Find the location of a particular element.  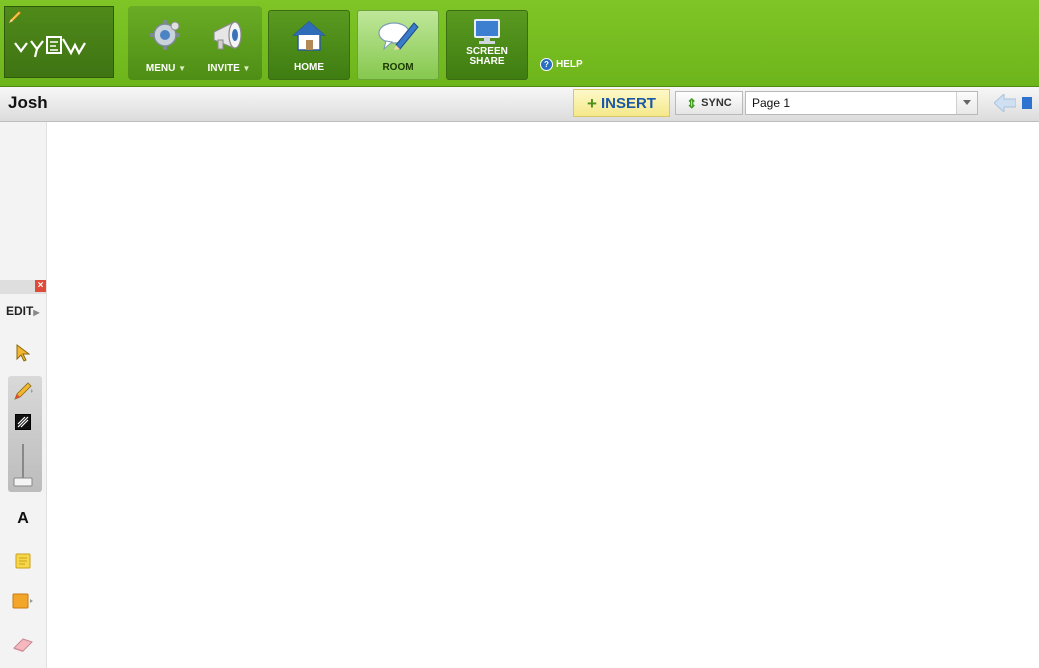

room-button: ROOM is located at coordinates (398, 45).